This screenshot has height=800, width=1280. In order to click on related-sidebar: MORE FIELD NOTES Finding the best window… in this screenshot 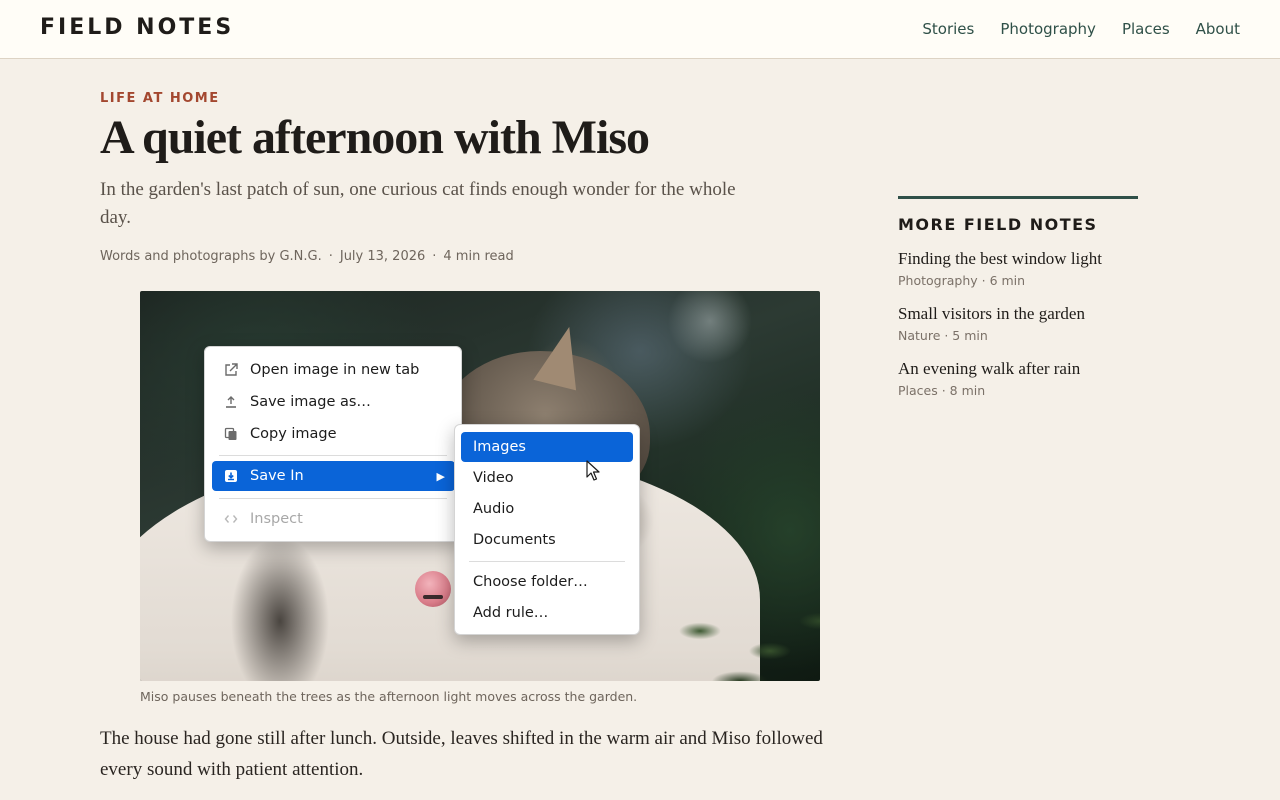, I will do `click(1018, 297)`.